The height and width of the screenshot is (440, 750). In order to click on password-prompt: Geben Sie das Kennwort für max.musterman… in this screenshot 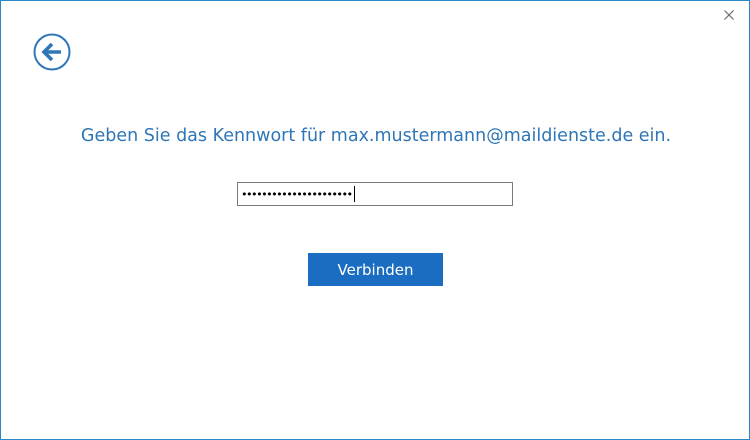, I will do `click(376, 136)`.